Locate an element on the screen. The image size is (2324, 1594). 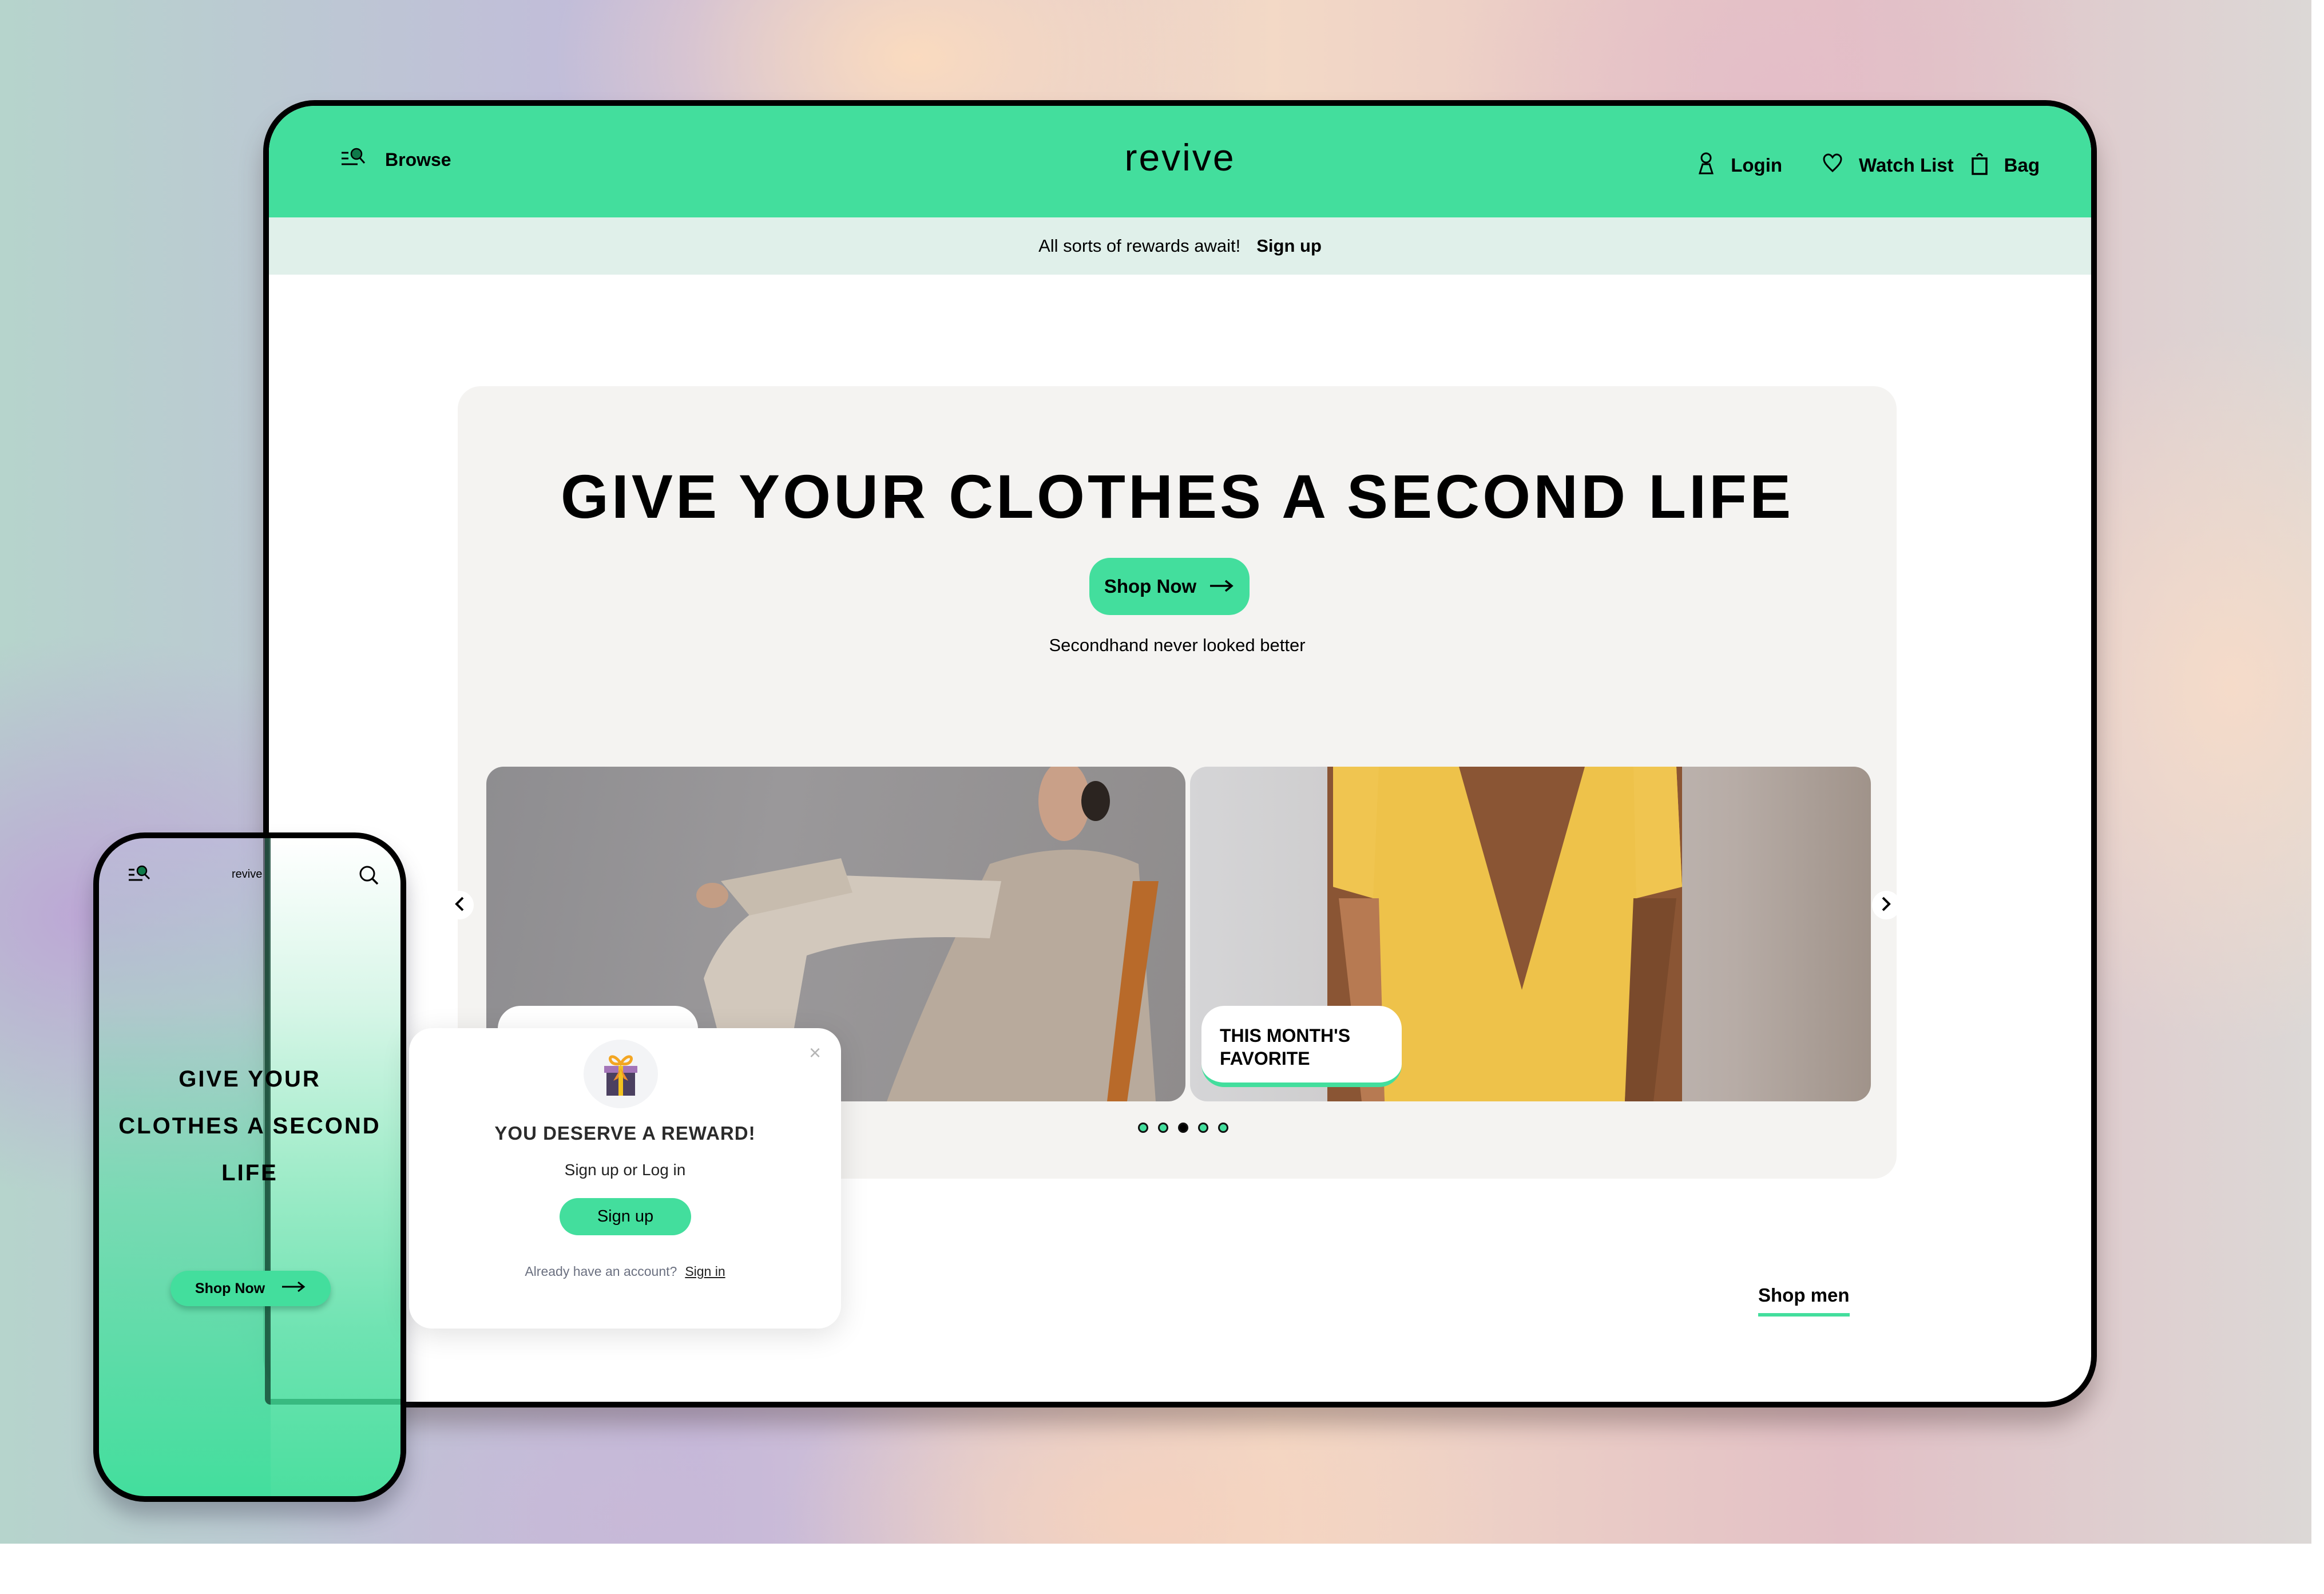
heart-icon is located at coordinates (1832, 165).